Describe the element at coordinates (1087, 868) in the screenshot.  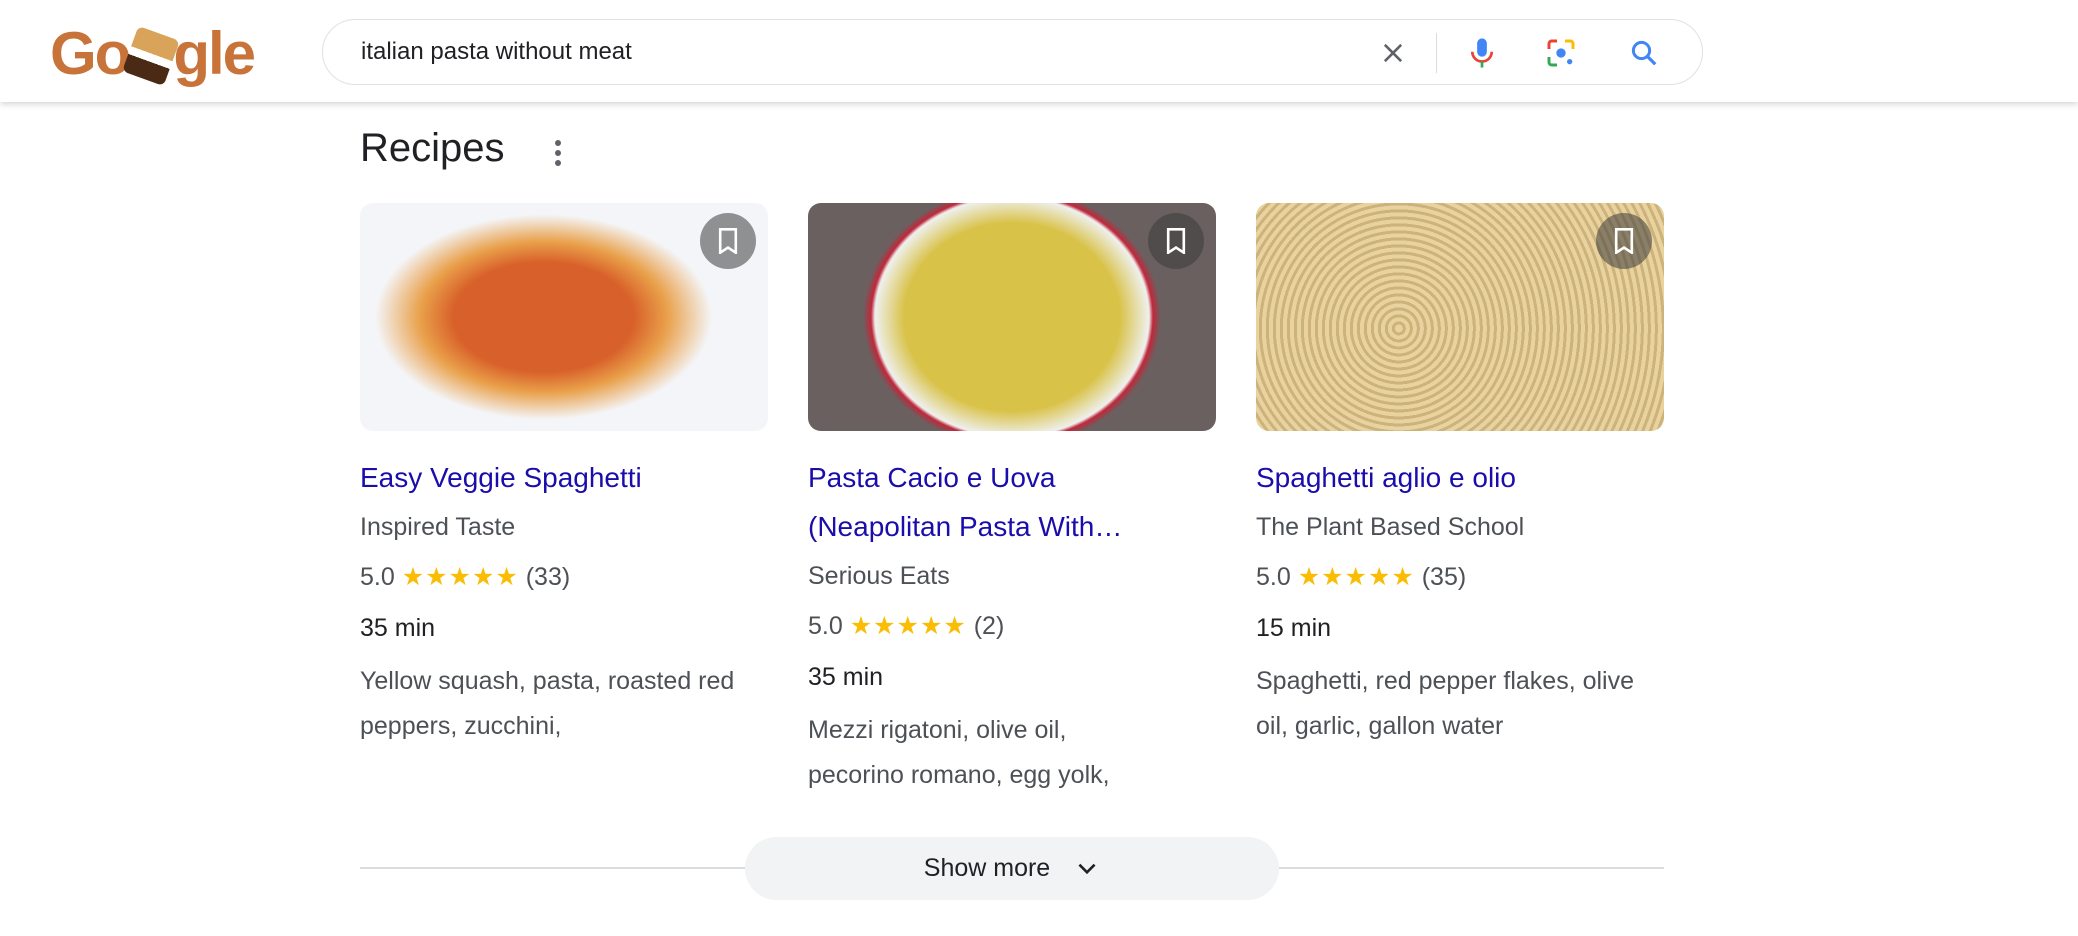
I see `chevron-down-icon` at that location.